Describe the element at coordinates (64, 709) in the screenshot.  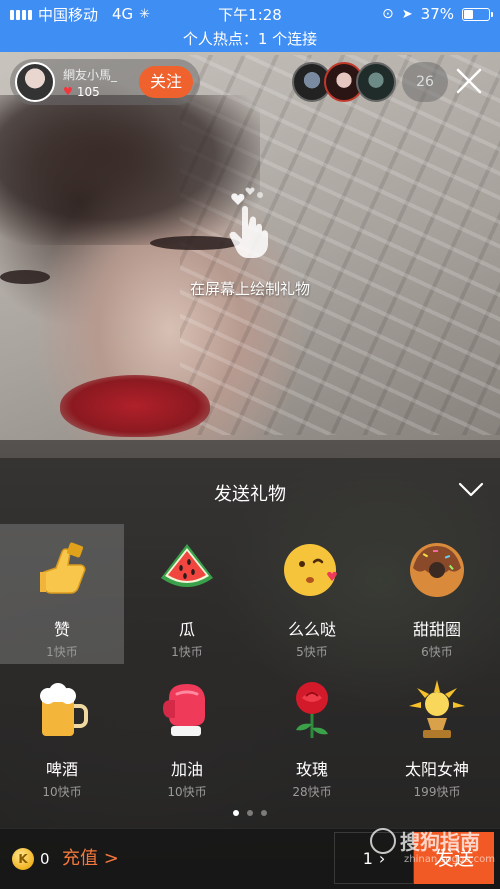
I see `beer-icon` at that location.